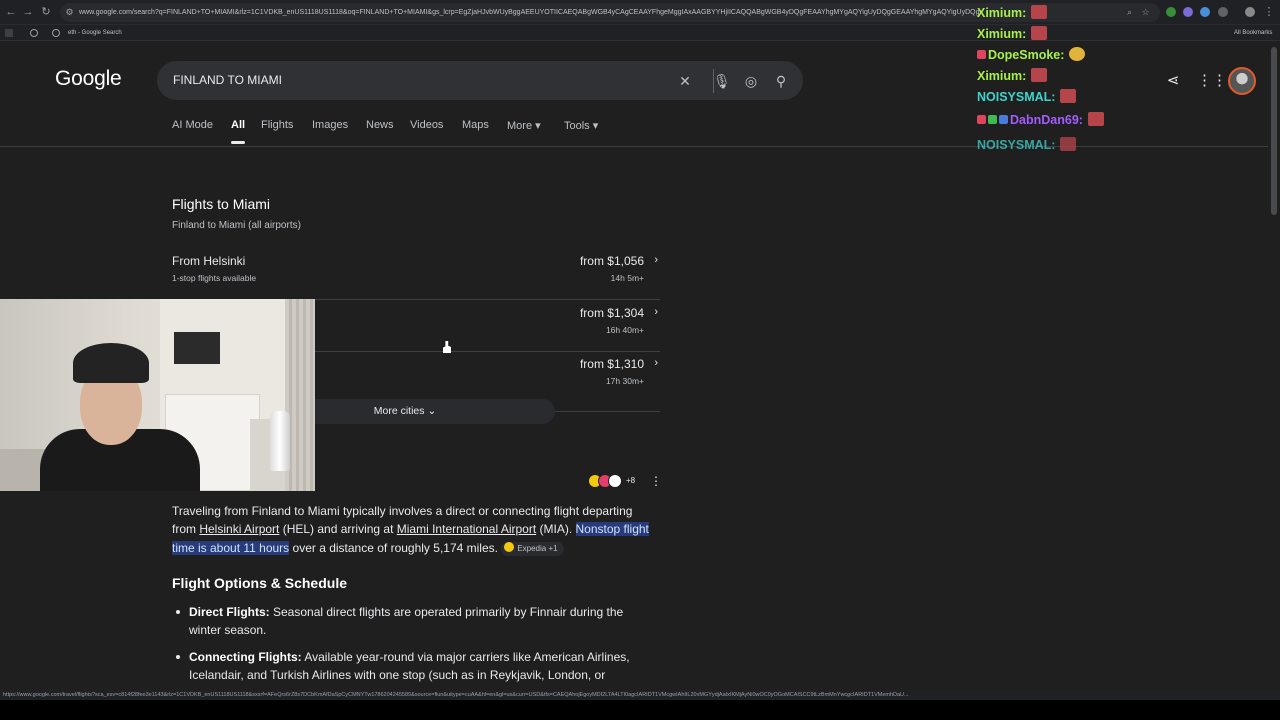 This screenshot has width=1280, height=720. Describe the element at coordinates (524, 125) in the screenshot. I see `tab-more: More ▾` at that location.